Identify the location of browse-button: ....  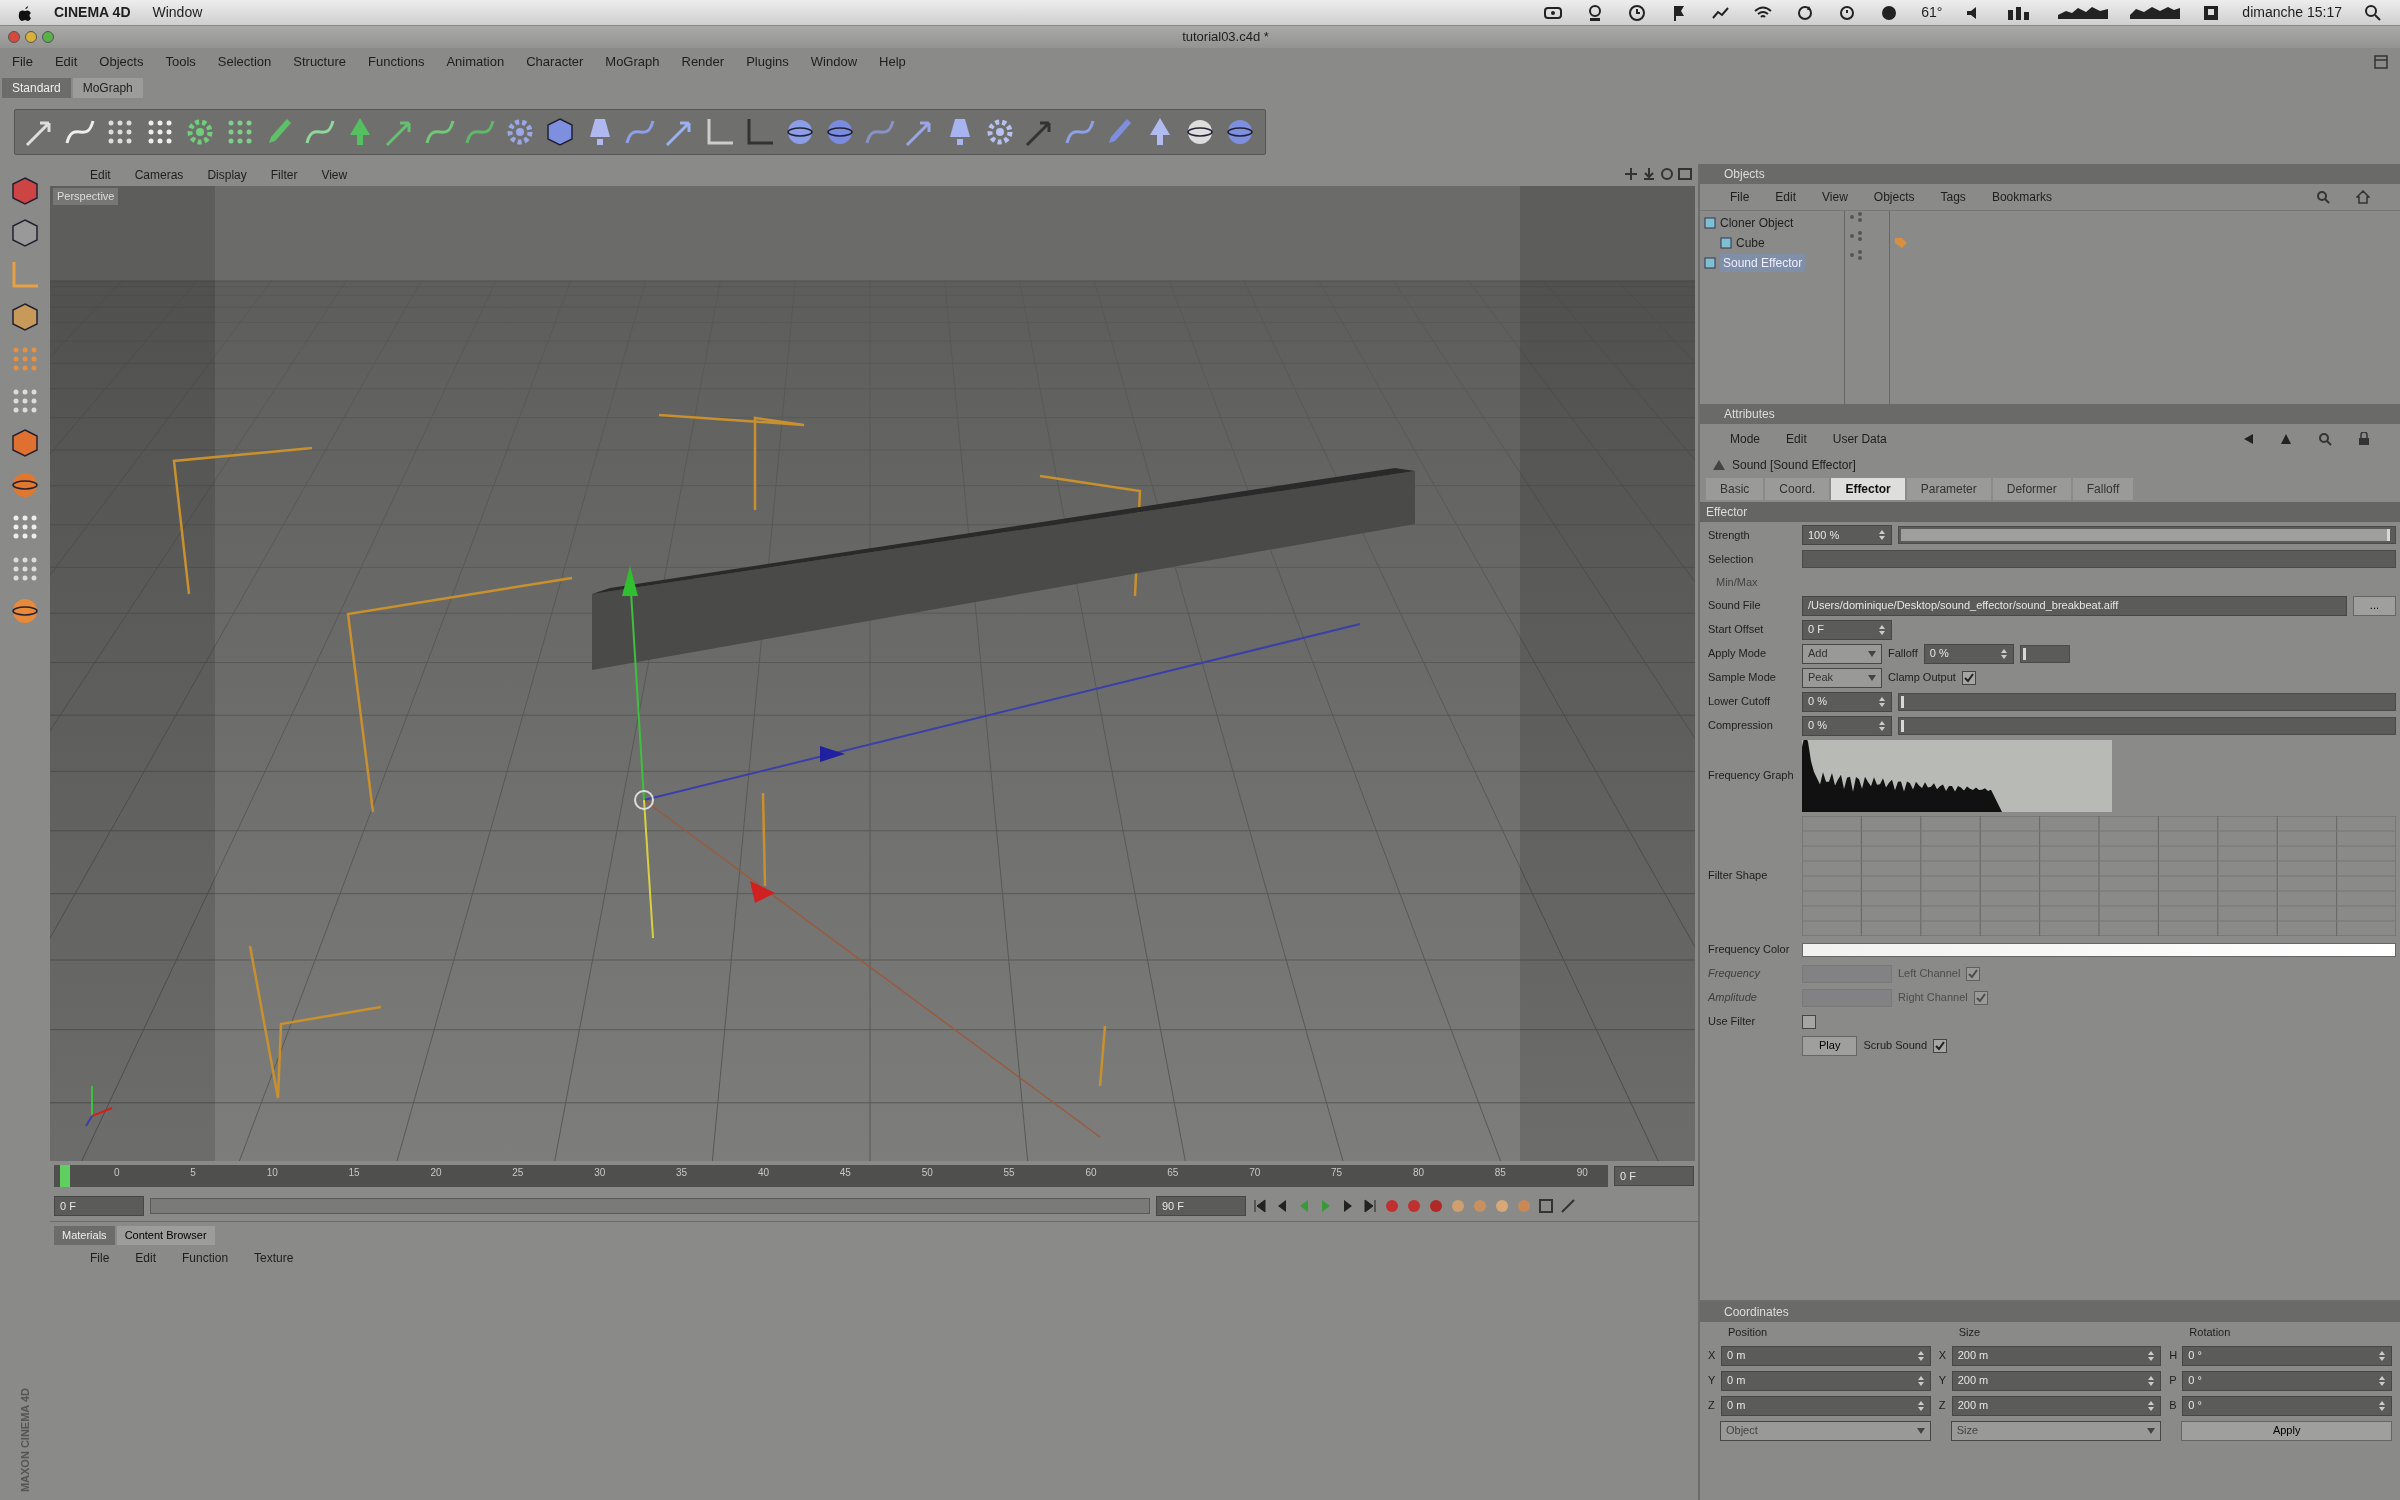
(2374, 605).